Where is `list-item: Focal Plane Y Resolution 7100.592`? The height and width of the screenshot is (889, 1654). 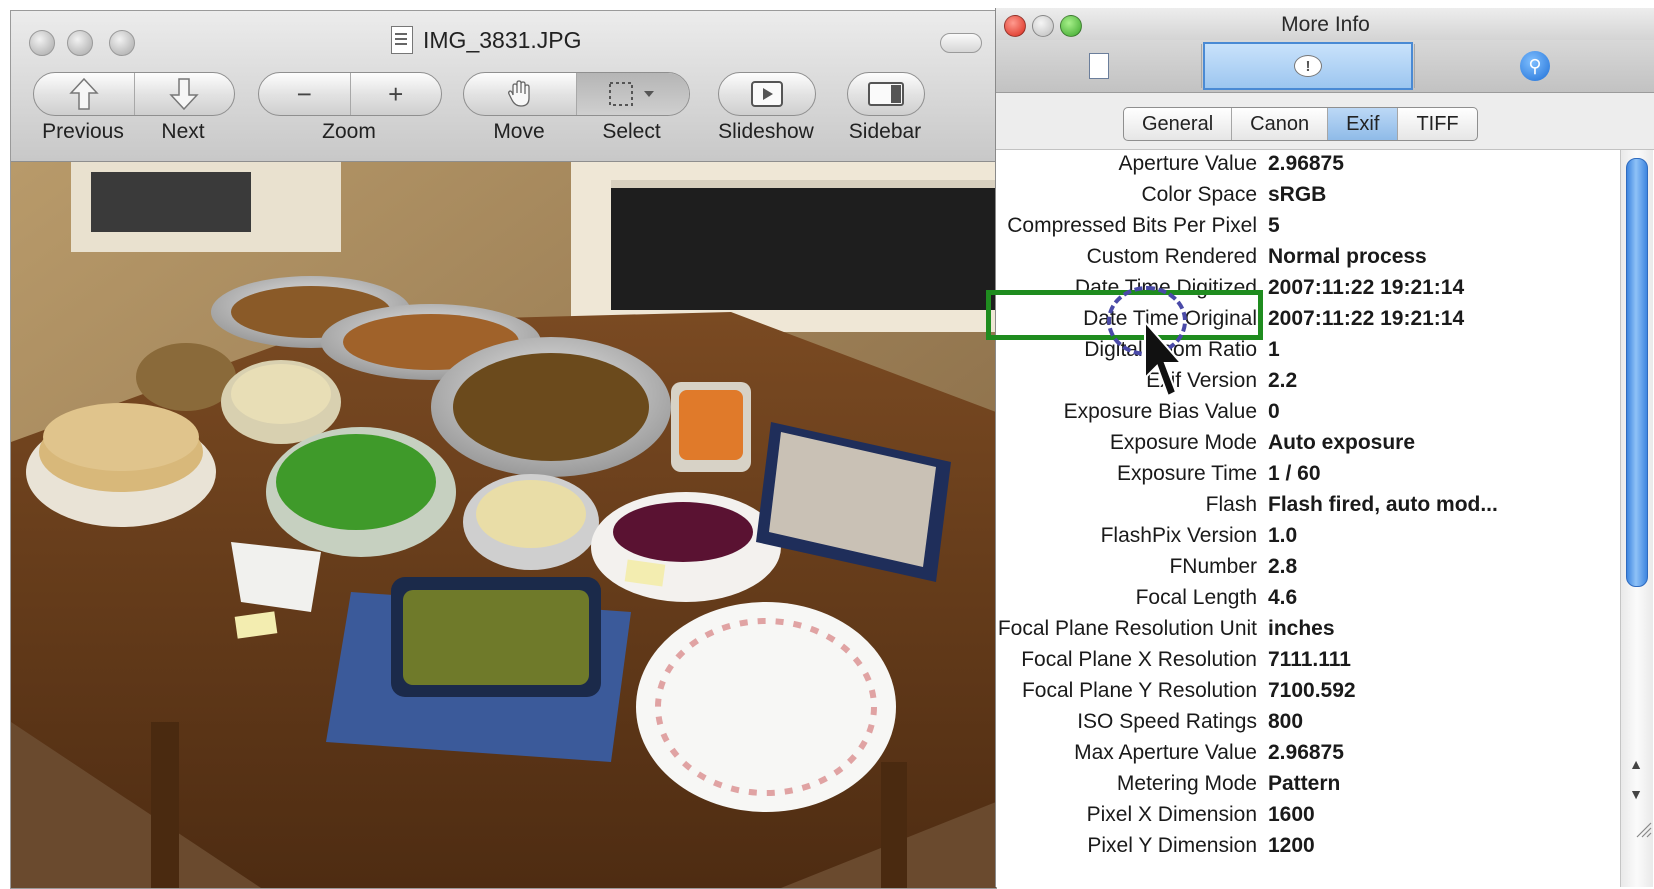 list-item: Focal Plane Y Resolution 7100.592 is located at coordinates (1306, 690).